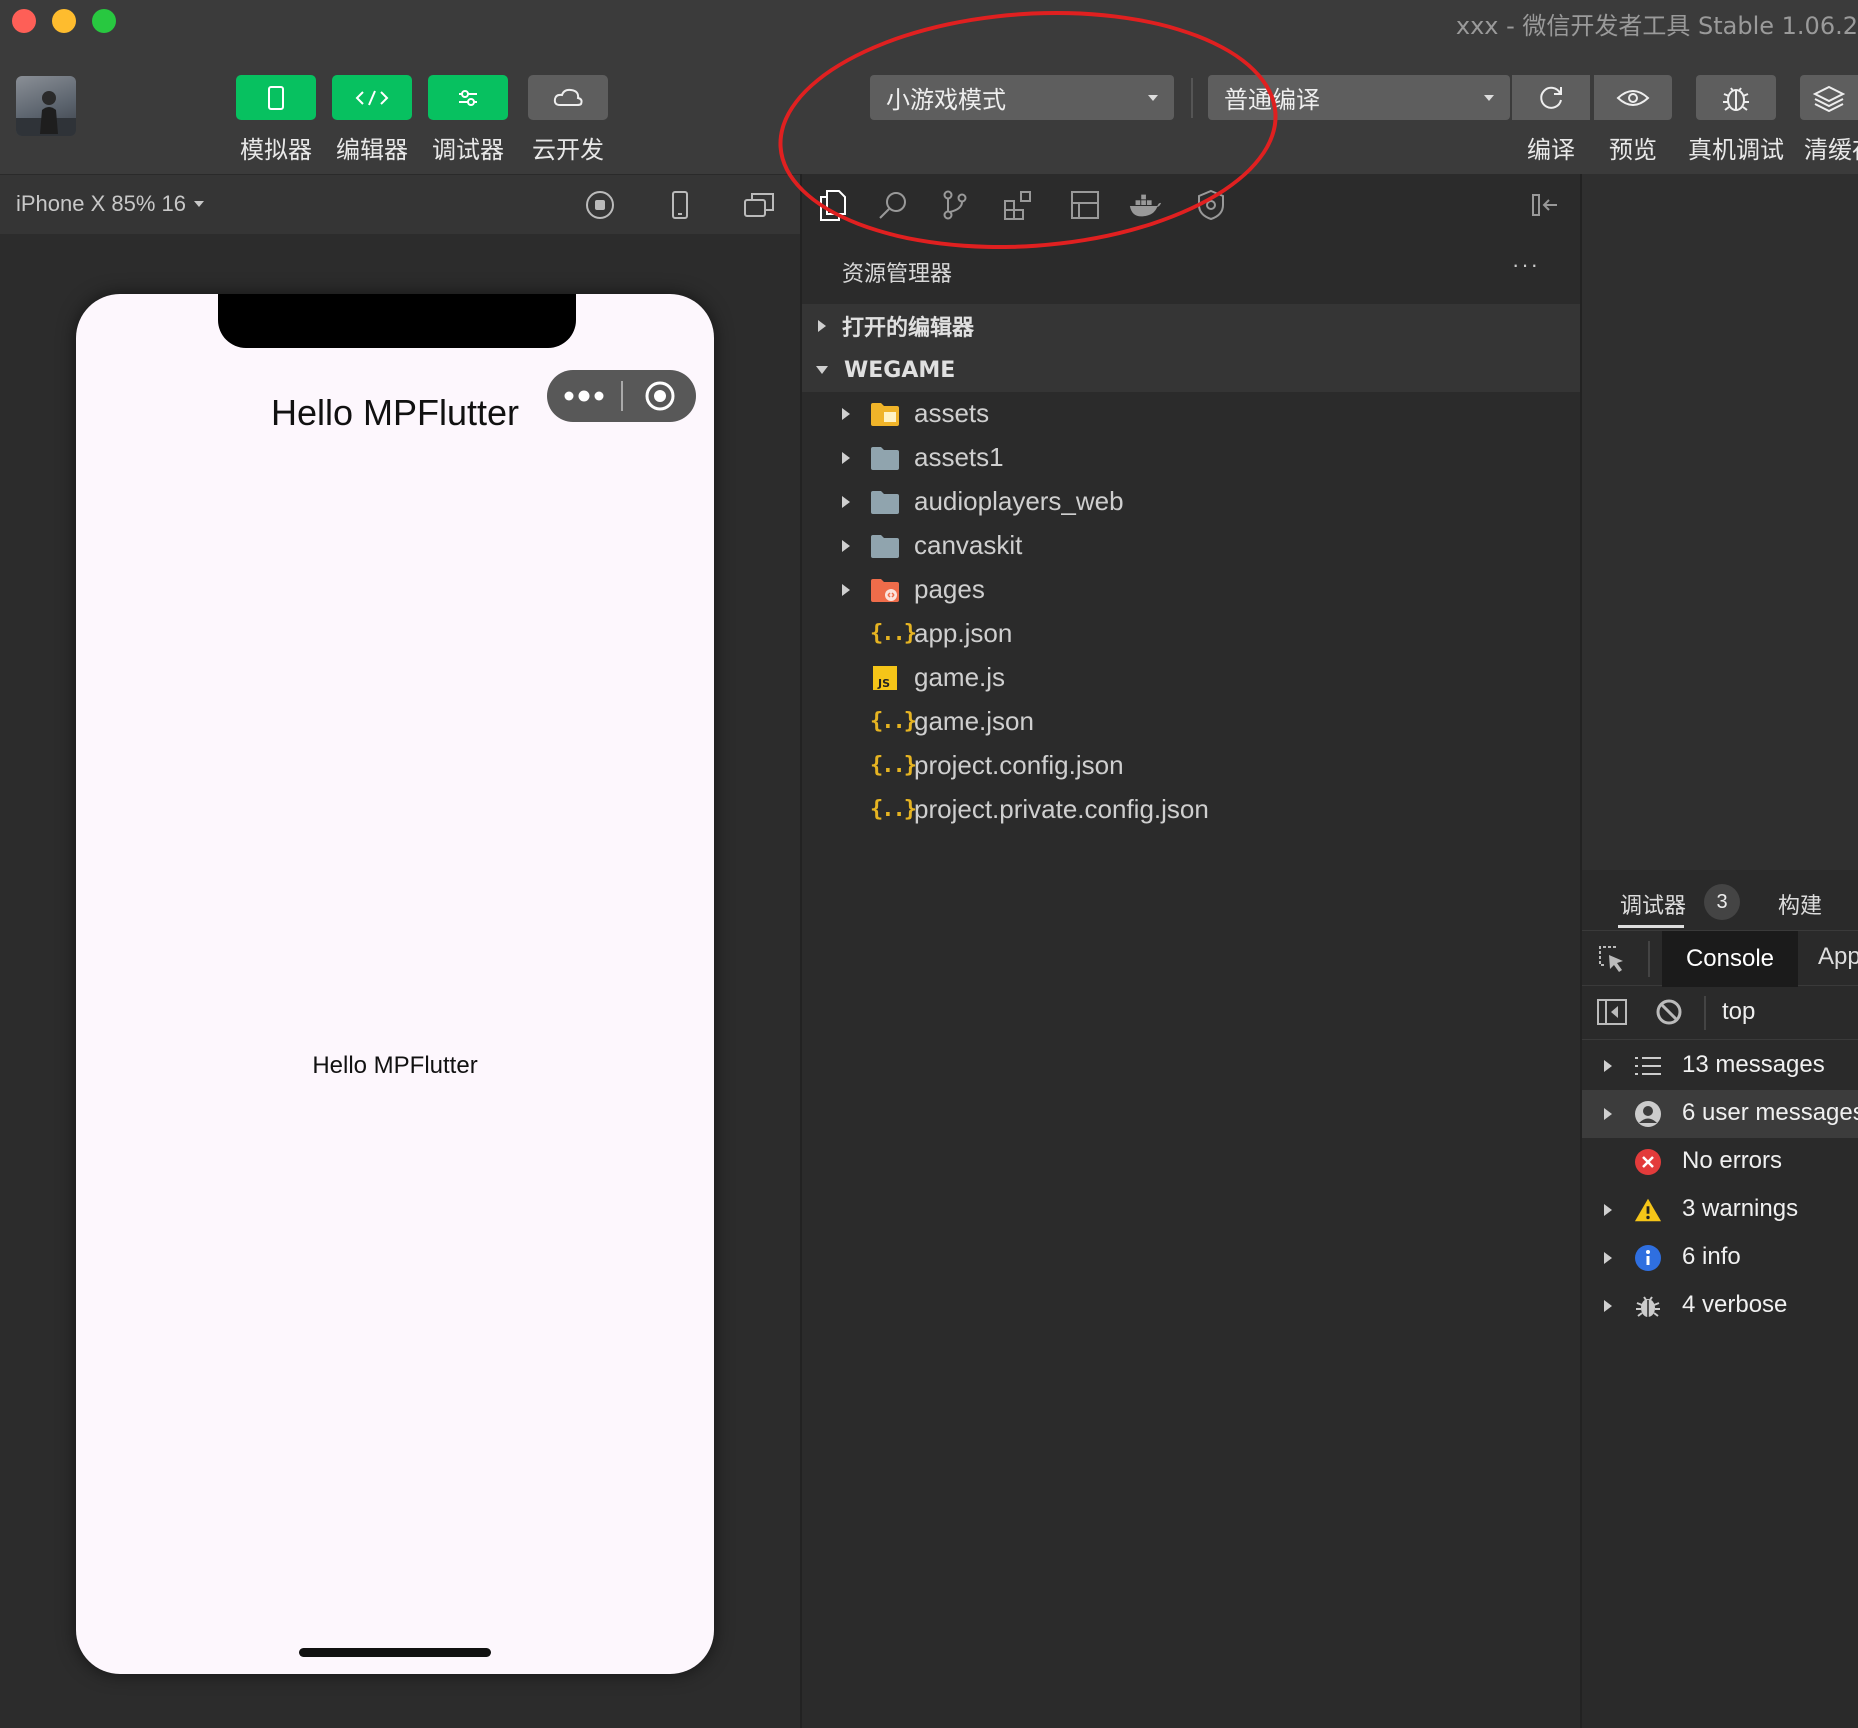 This screenshot has height=1728, width=1858. I want to click on tree-item-assets1: assets1, so click(1191, 458).